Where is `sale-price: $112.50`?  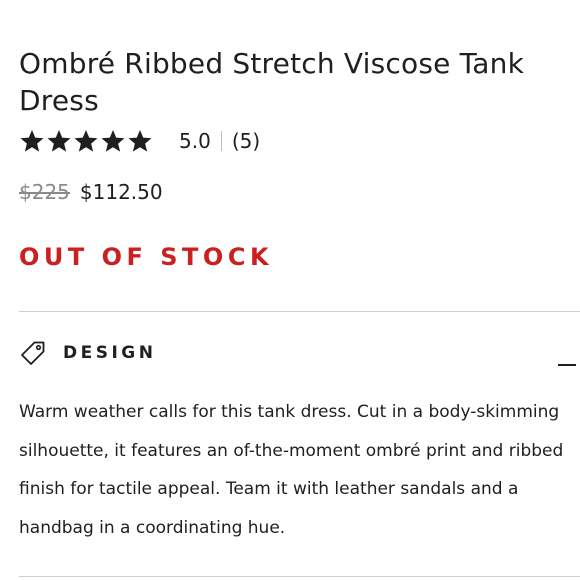
sale-price: $112.50 is located at coordinates (121, 192).